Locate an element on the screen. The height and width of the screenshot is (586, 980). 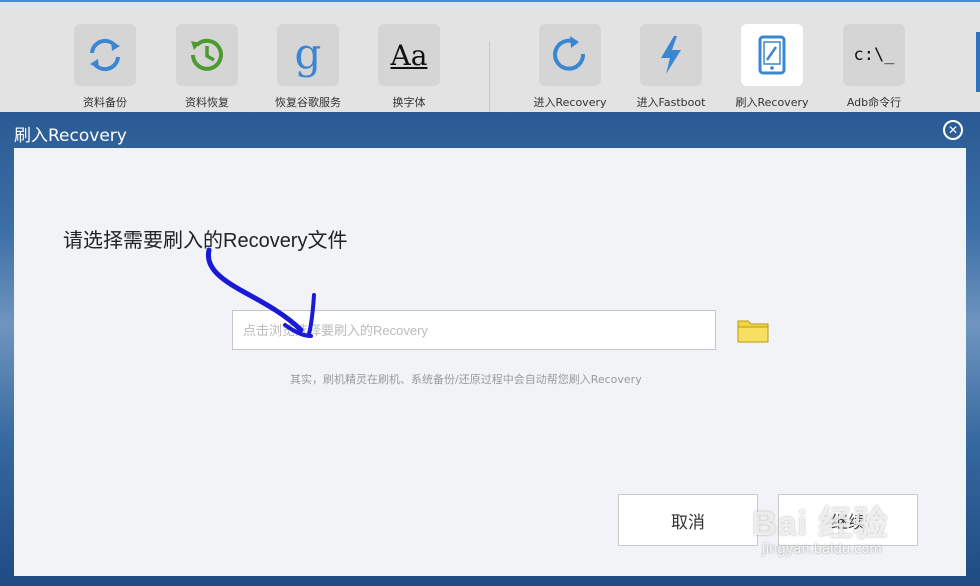
toolbar-adb-label: Adb命令行 is located at coordinates (874, 102).